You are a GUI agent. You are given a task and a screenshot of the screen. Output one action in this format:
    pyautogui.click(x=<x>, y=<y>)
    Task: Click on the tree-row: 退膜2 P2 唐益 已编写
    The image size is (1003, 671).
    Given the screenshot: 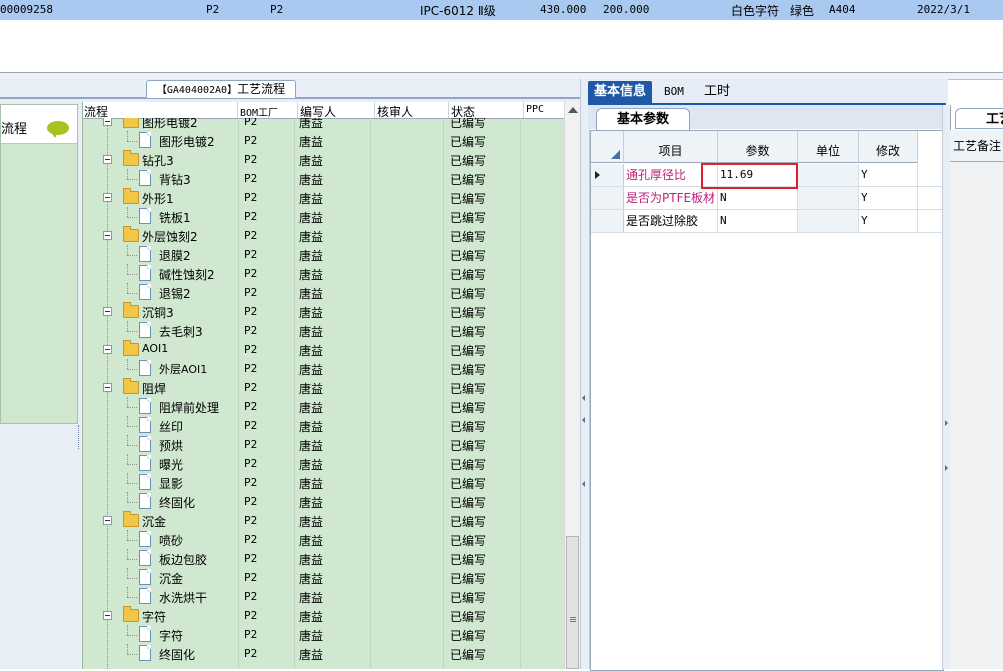 What is the action you would take?
    pyautogui.click(x=324, y=254)
    